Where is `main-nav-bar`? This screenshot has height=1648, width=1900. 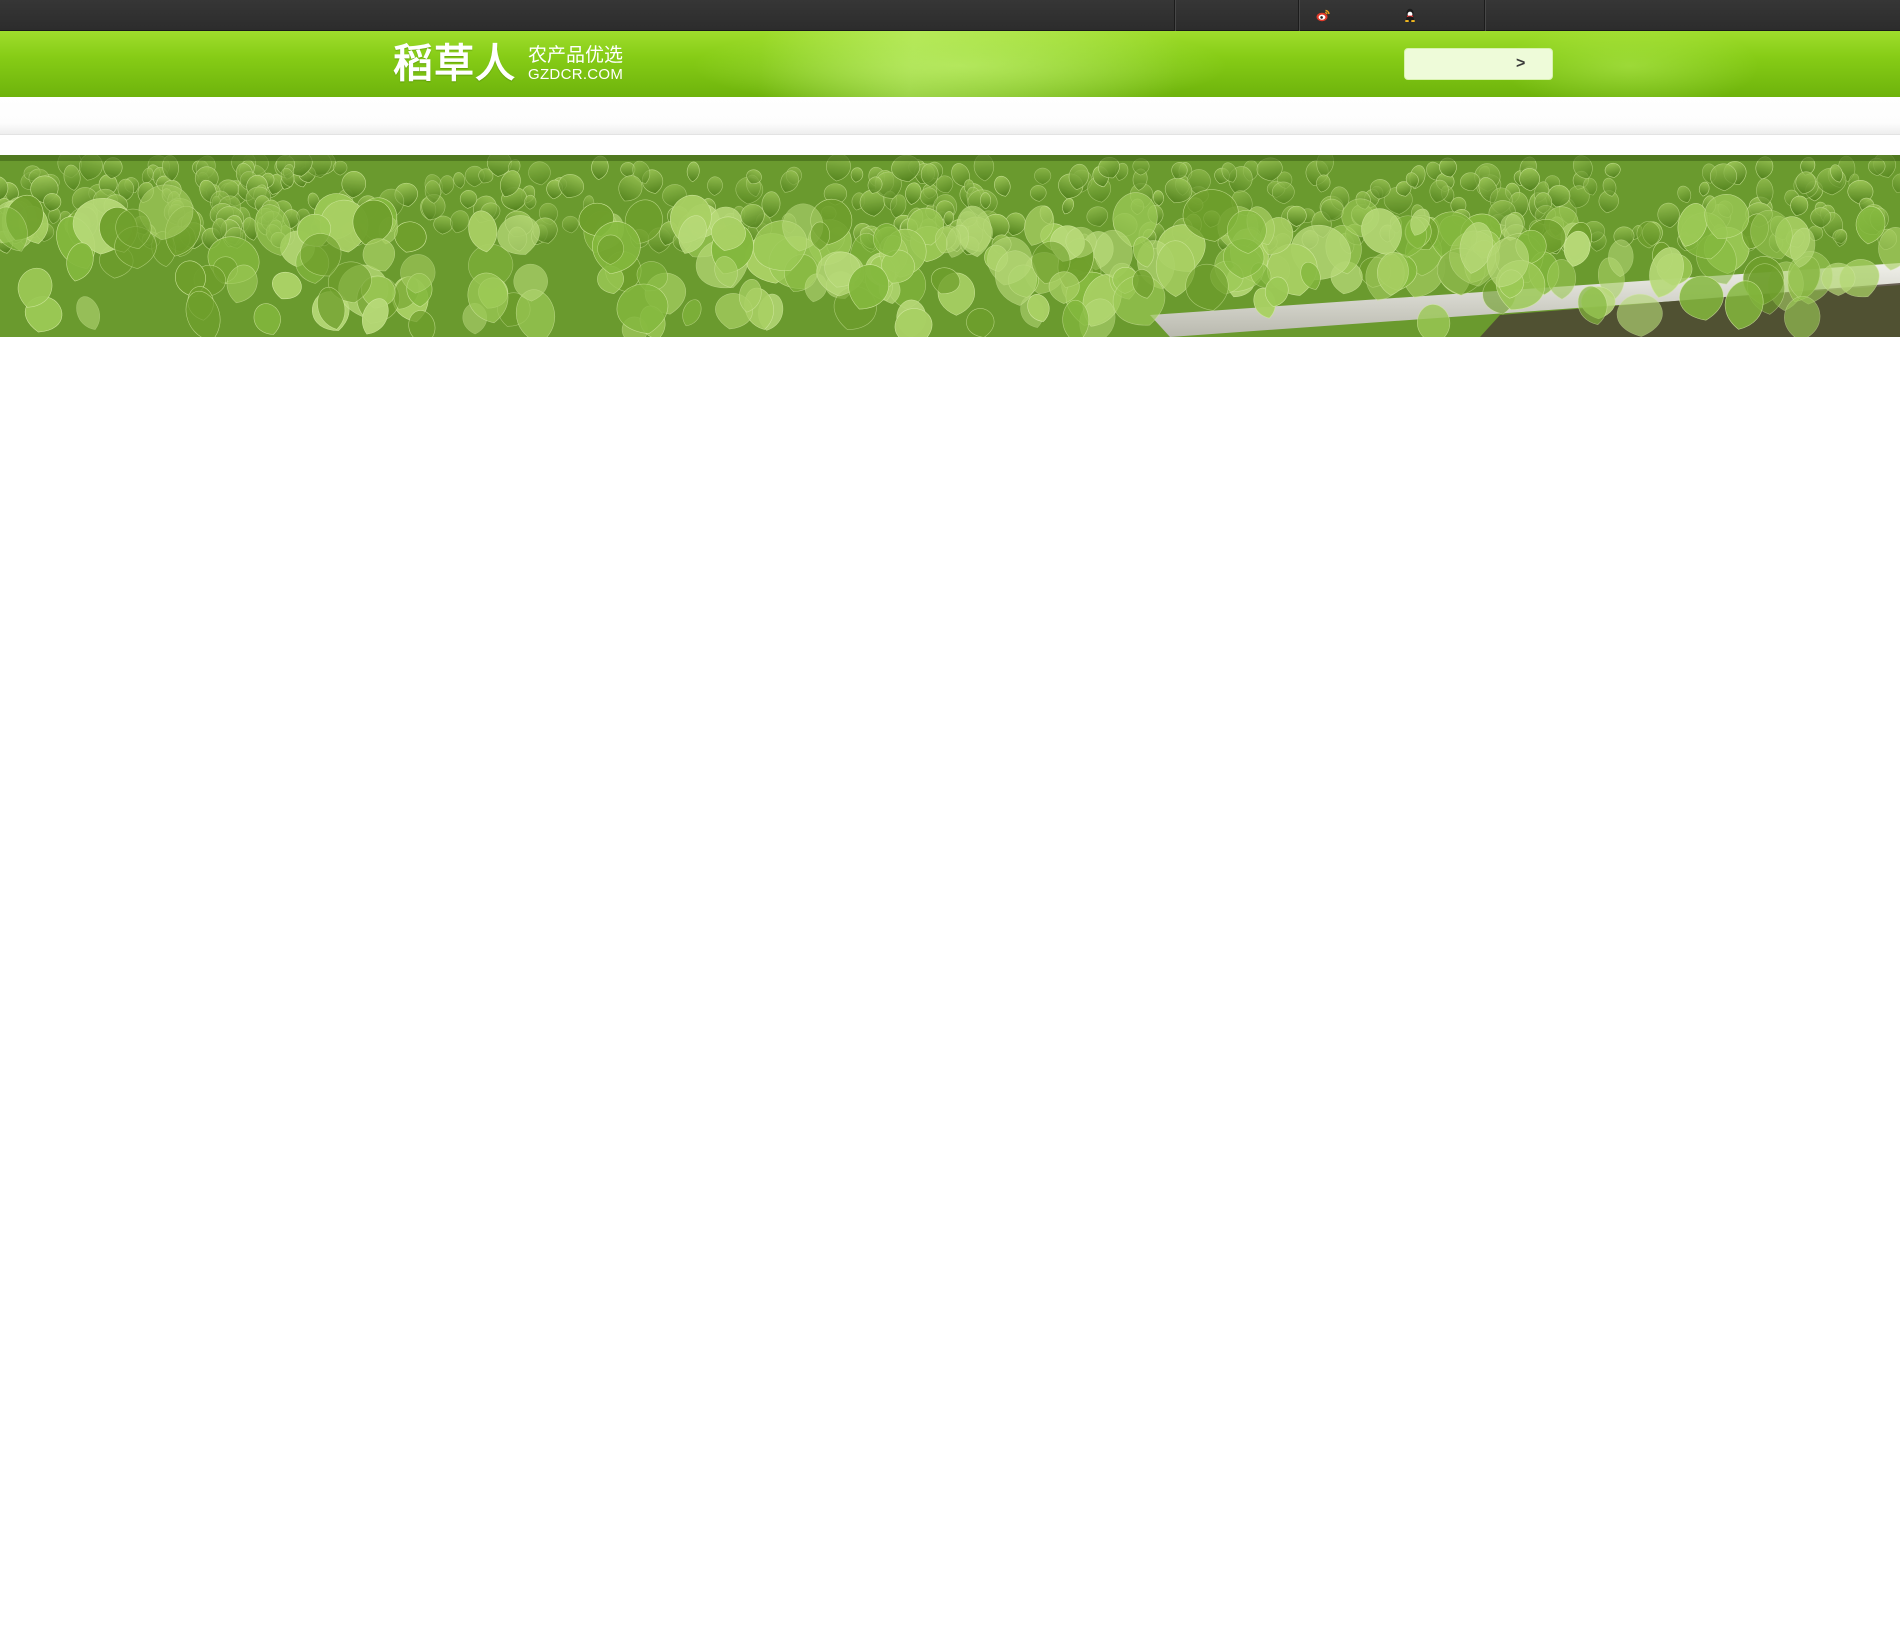 main-nav-bar is located at coordinates (950, 116).